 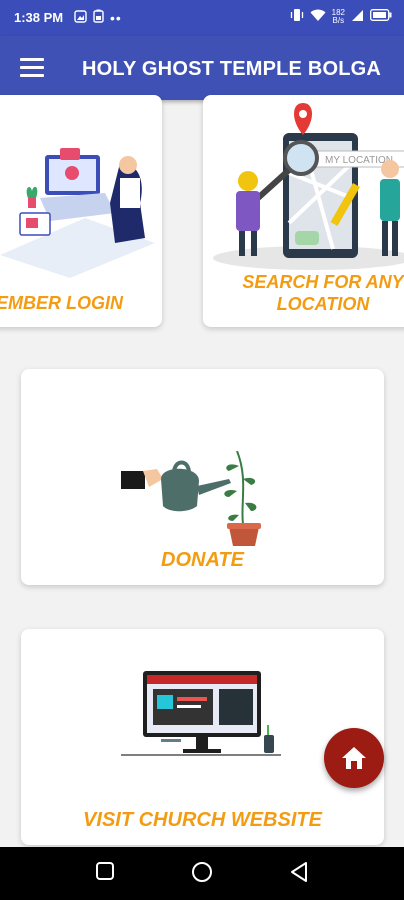 I want to click on member-login-illustration, so click(x=77, y=213).